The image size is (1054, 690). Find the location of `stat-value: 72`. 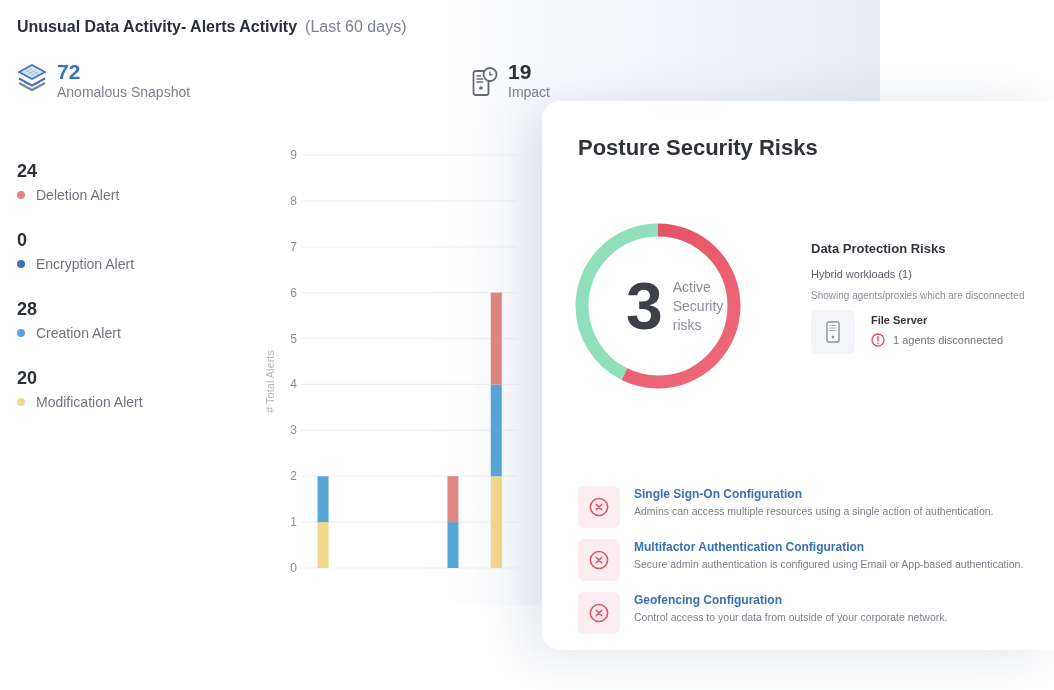

stat-value: 72 is located at coordinates (69, 72).